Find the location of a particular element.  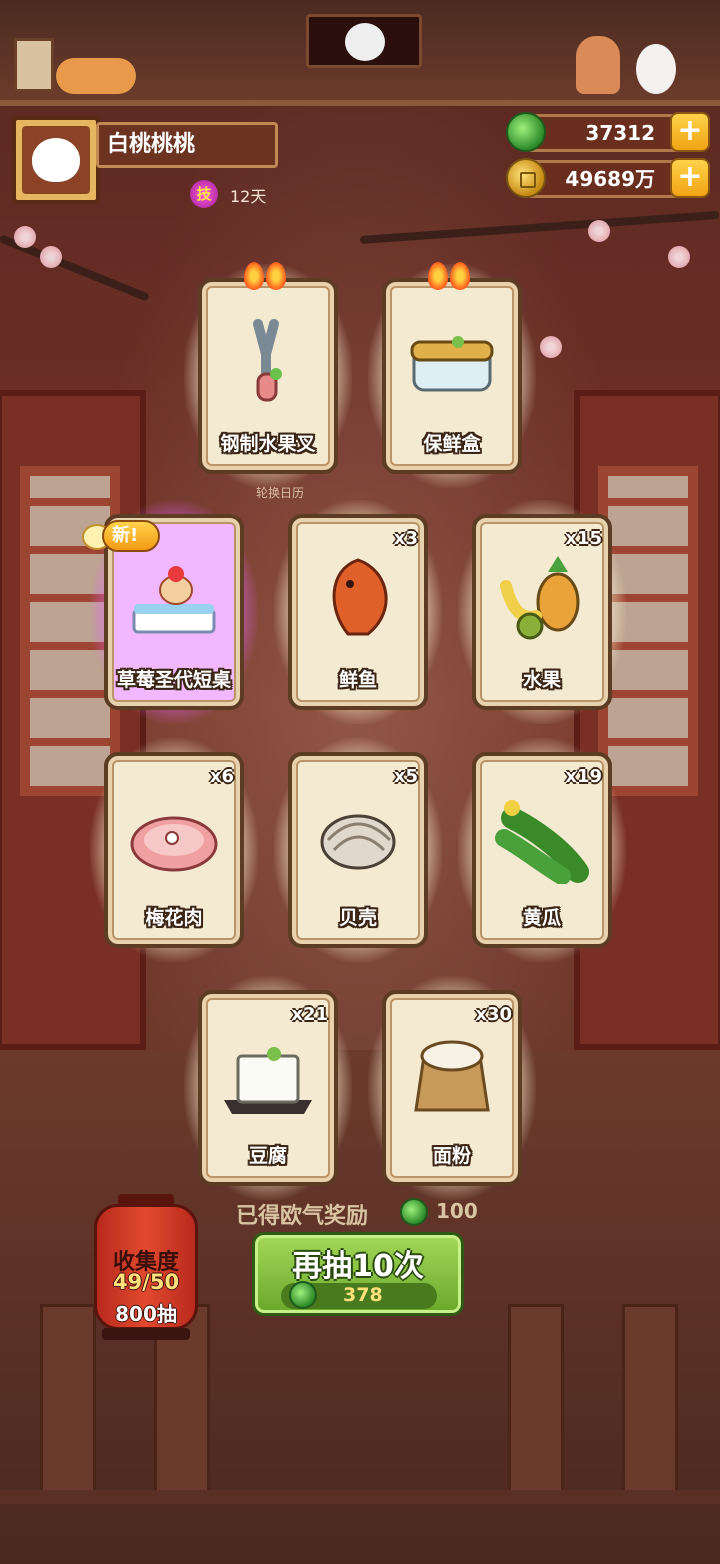

skill-badge-icon: 技 is located at coordinates (204, 194).